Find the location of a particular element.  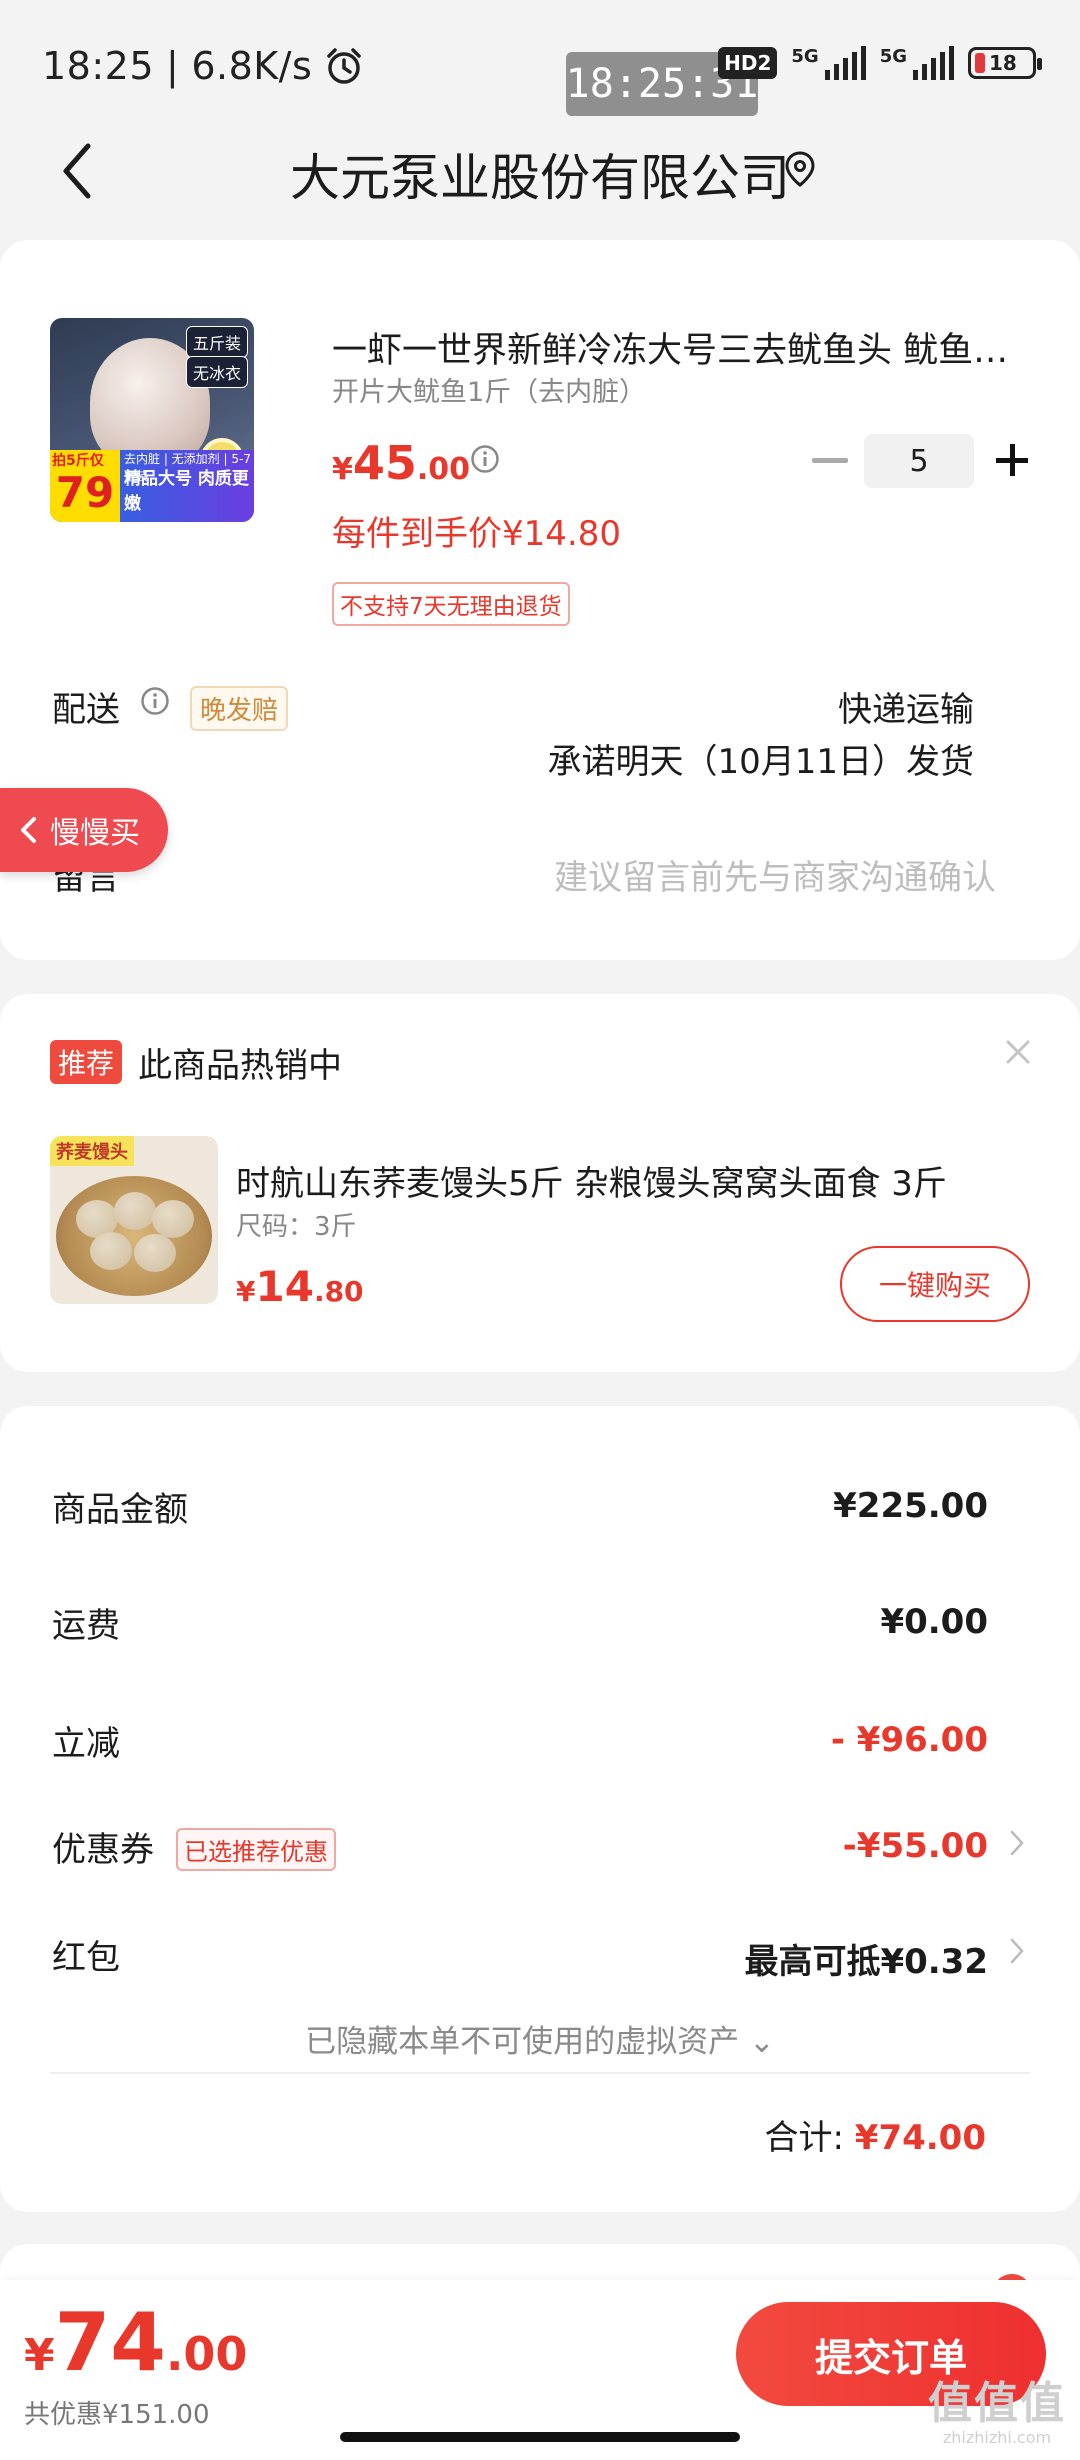

status-right: HD2 5G 5G 18 is located at coordinates (880, 63).